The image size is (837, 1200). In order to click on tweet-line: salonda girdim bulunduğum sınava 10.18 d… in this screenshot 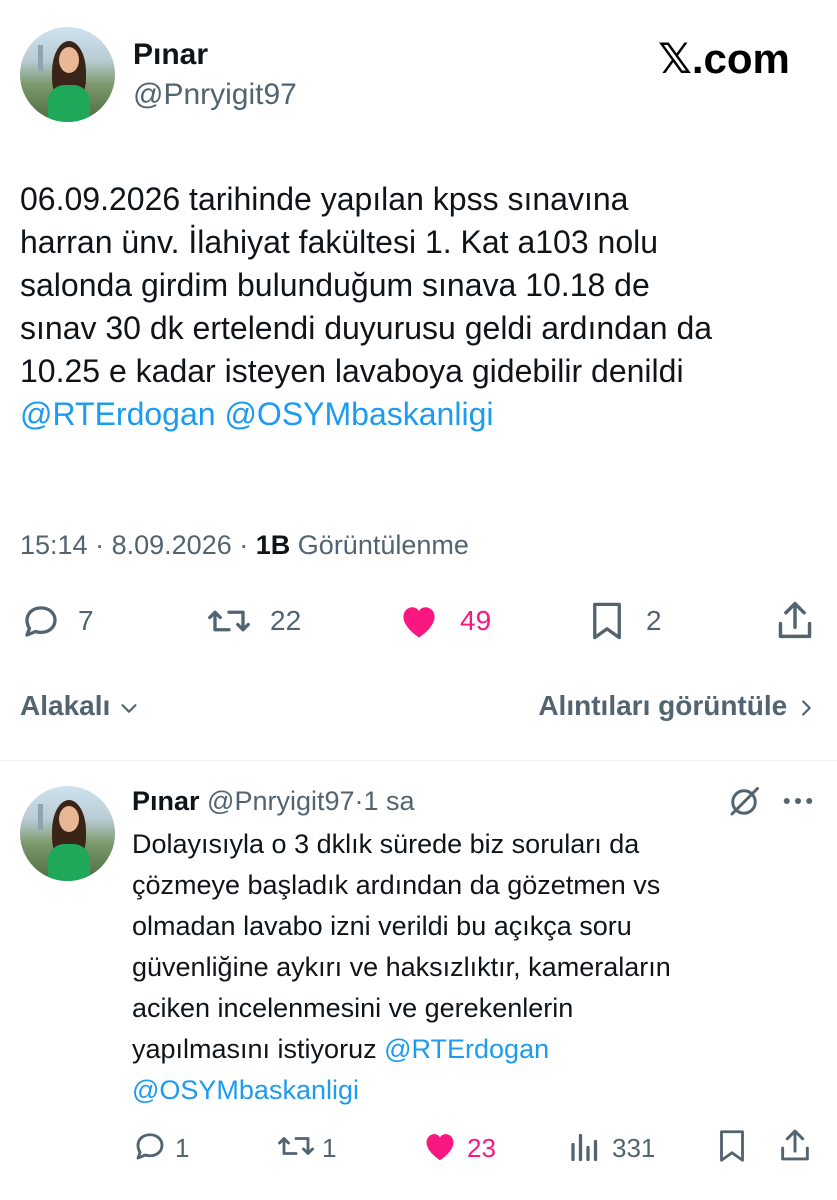, I will do `click(335, 285)`.